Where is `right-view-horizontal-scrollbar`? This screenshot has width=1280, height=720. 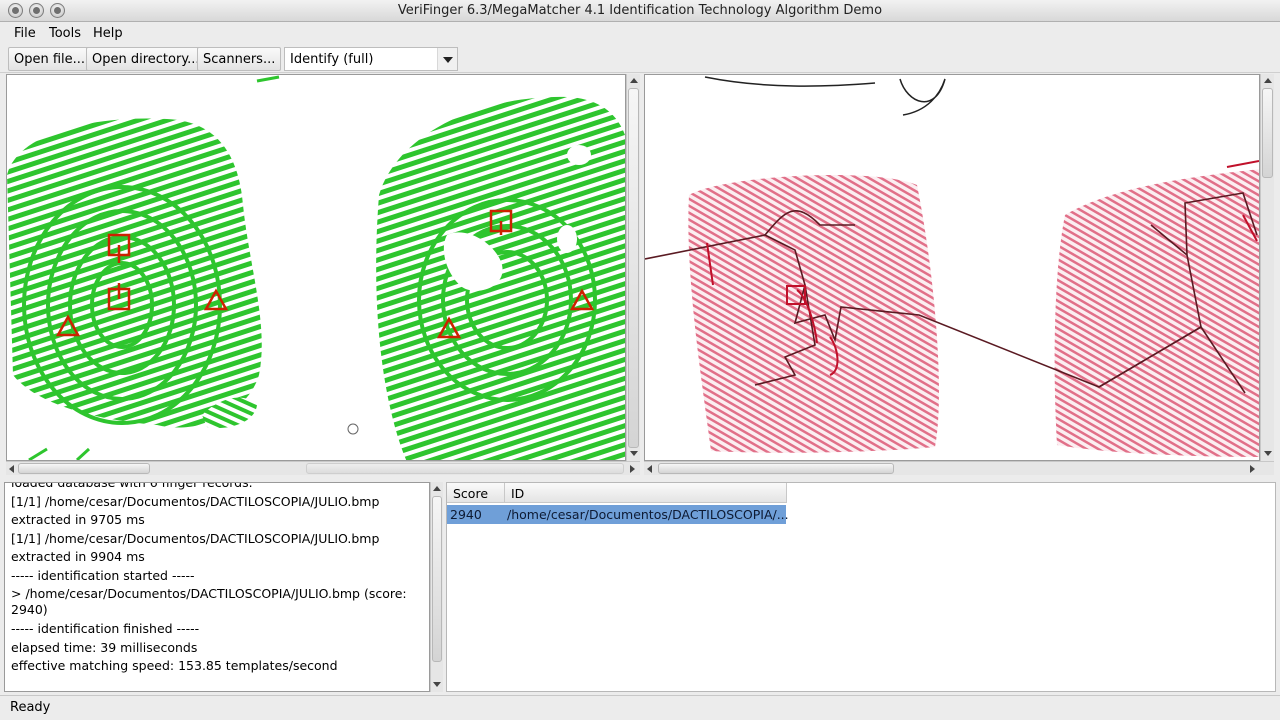 right-view-horizontal-scrollbar is located at coordinates (959, 468).